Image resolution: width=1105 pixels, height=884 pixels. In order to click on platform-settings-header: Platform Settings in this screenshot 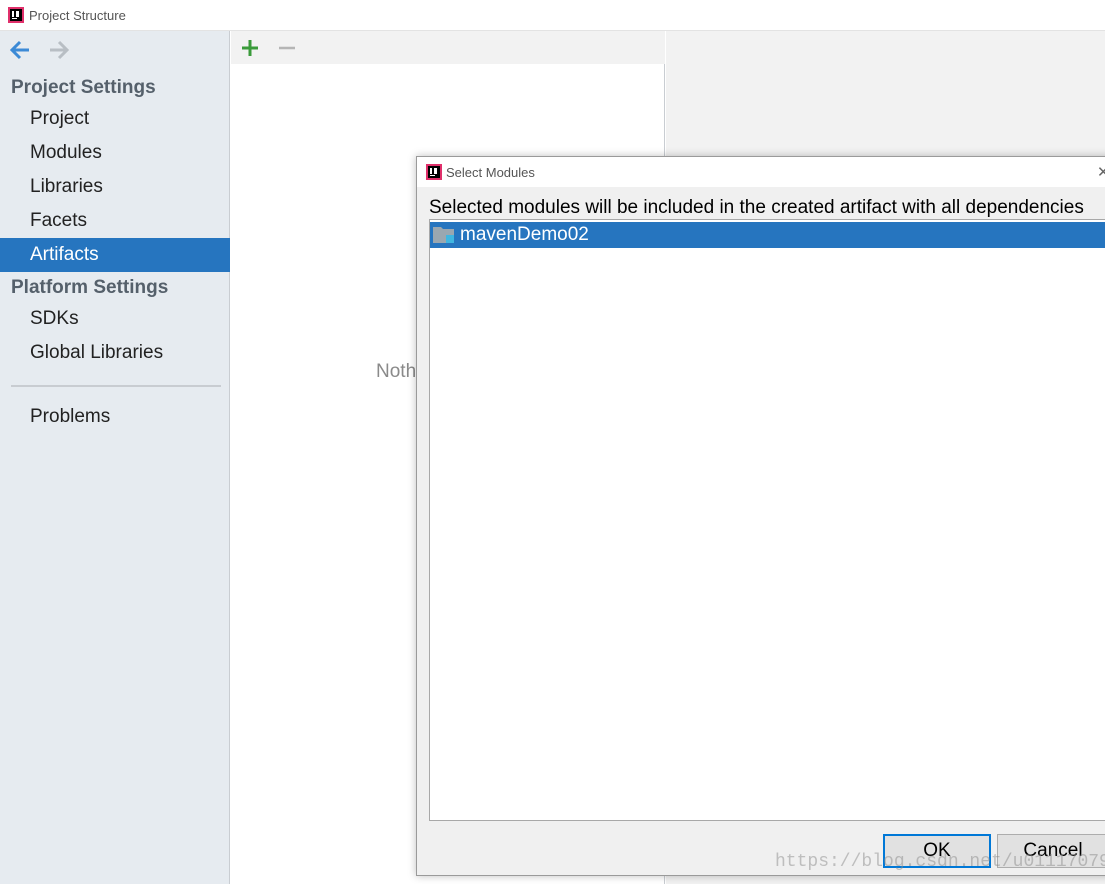, I will do `click(90, 287)`.